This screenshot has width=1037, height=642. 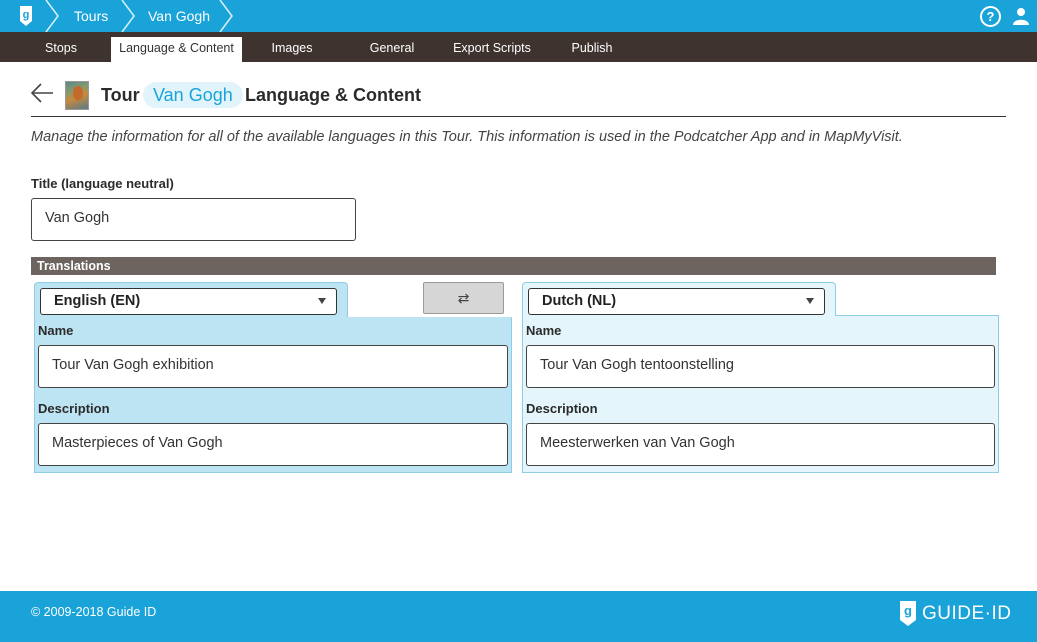 I want to click on swap-icon: ⇄, so click(x=463, y=298).